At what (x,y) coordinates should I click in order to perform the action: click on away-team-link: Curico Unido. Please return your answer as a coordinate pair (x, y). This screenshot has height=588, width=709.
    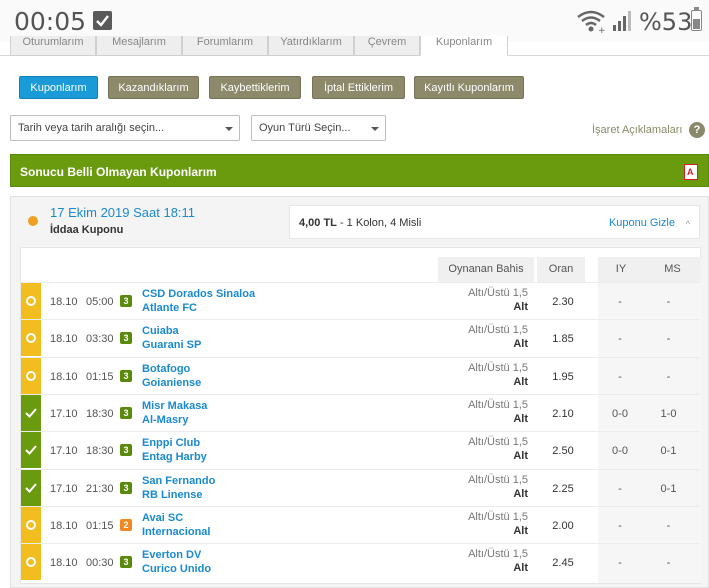
    Looking at the image, I should click on (176, 569).